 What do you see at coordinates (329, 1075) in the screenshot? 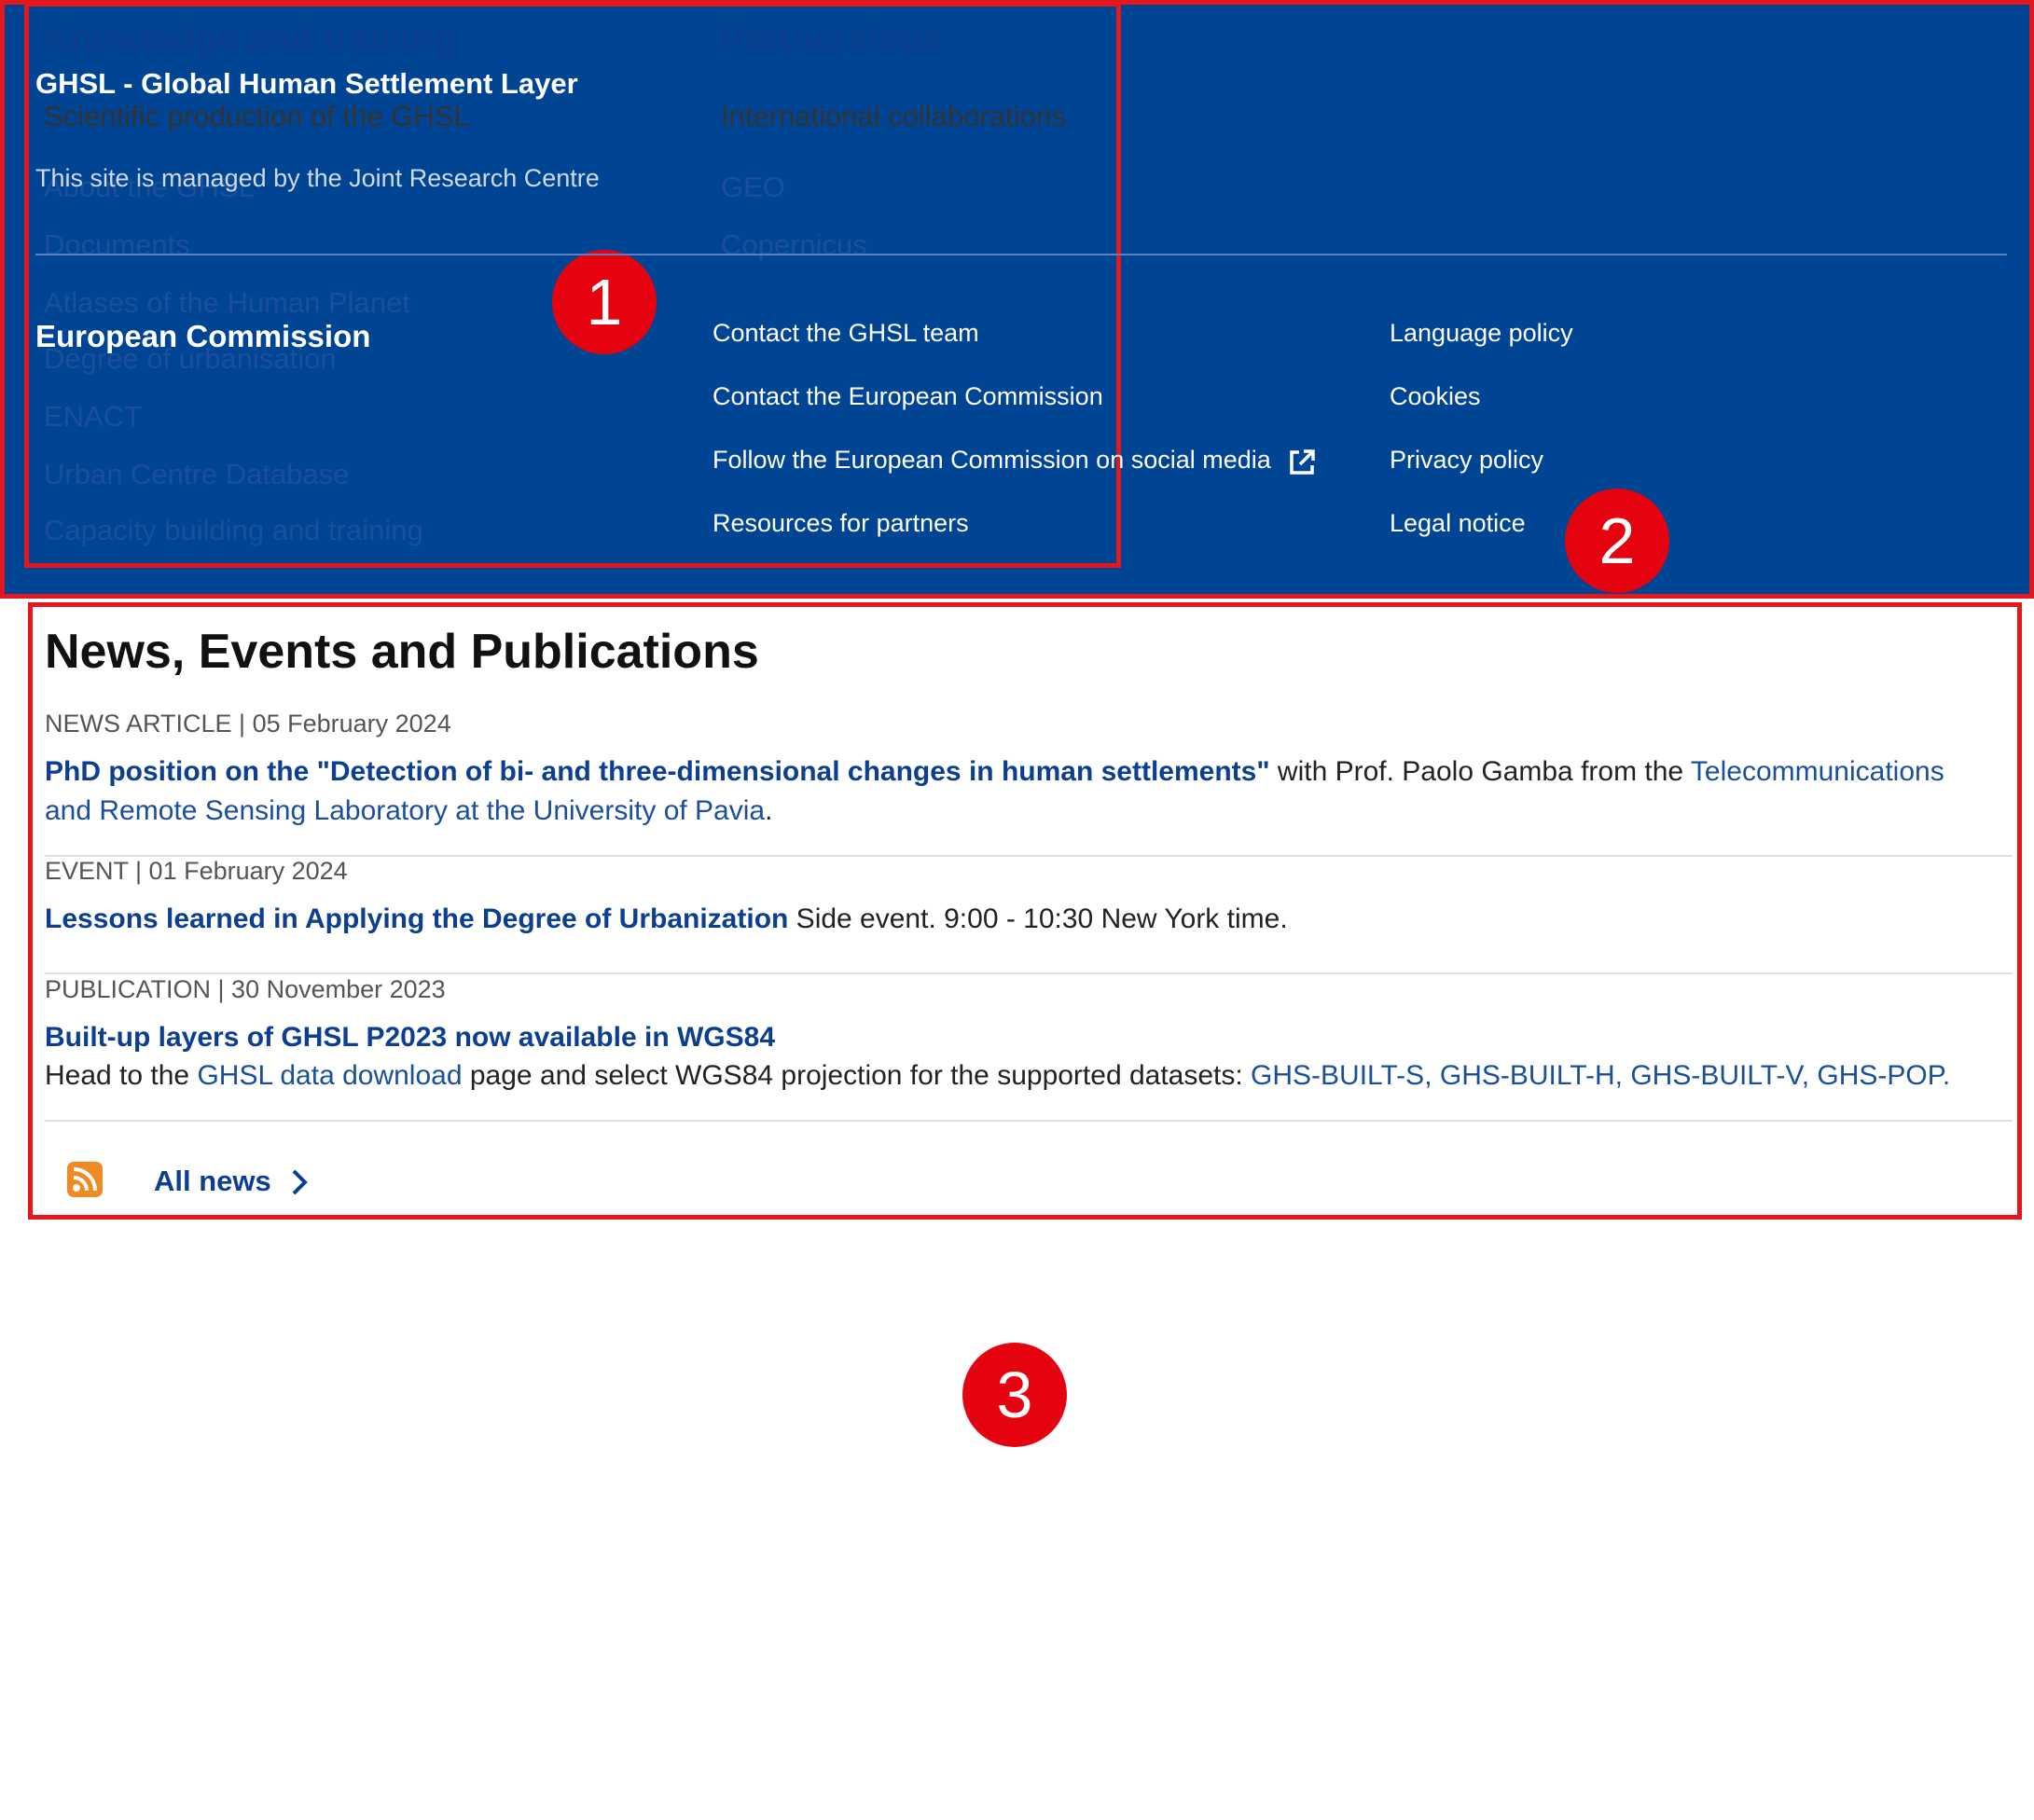
I see `ghsl-data-download-link: GHSL data download` at bounding box center [329, 1075].